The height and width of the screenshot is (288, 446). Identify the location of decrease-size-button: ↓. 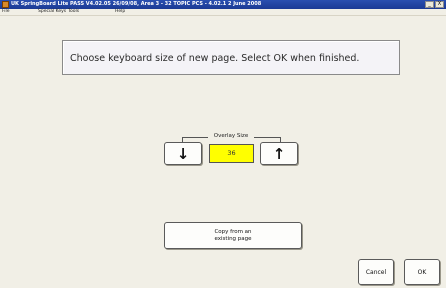
(183, 153).